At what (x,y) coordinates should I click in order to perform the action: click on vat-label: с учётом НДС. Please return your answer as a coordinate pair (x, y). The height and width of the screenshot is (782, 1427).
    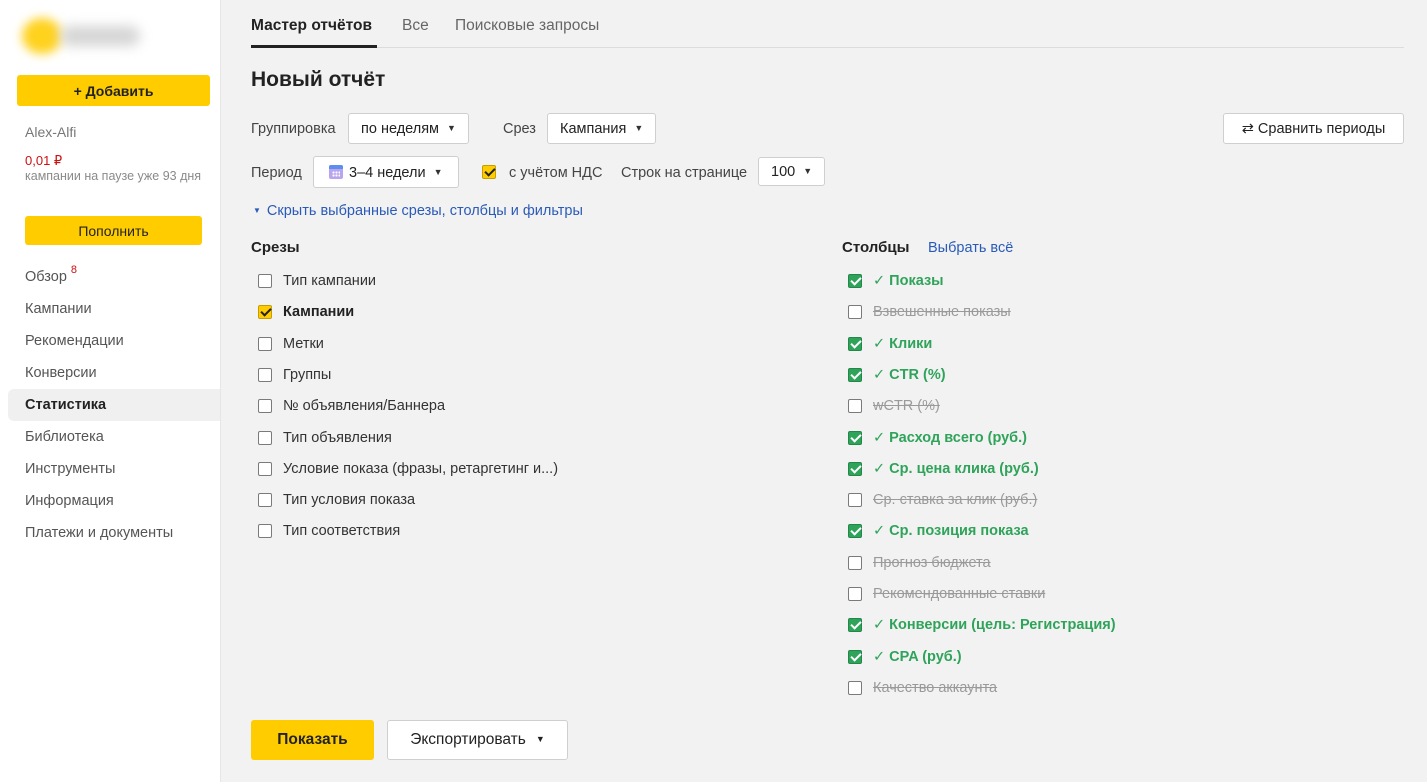
    Looking at the image, I should click on (556, 173).